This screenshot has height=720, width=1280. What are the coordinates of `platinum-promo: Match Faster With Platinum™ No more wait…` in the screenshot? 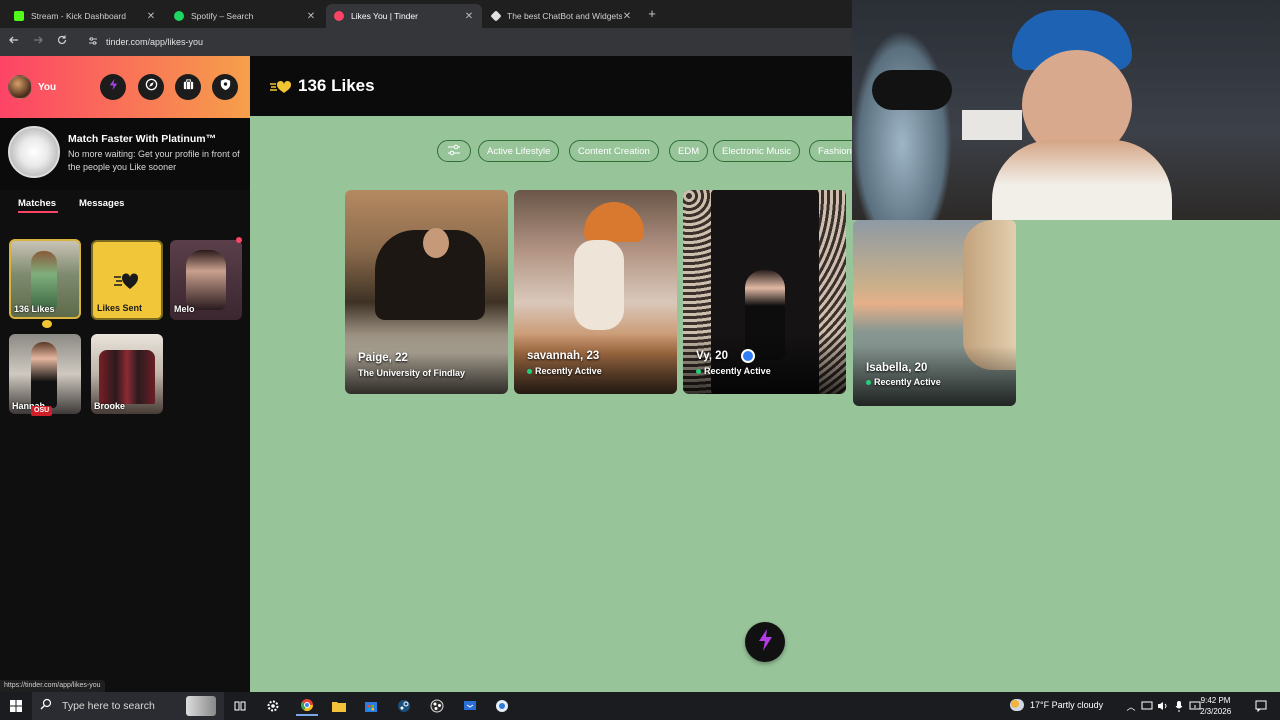 It's located at (125, 154).